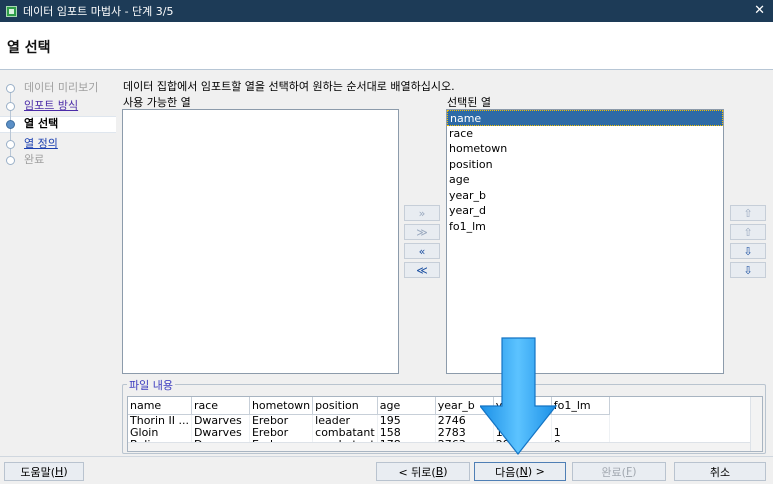  Describe the element at coordinates (38, 472) in the screenshot. I see `help-button-label: 도움말(` at that location.